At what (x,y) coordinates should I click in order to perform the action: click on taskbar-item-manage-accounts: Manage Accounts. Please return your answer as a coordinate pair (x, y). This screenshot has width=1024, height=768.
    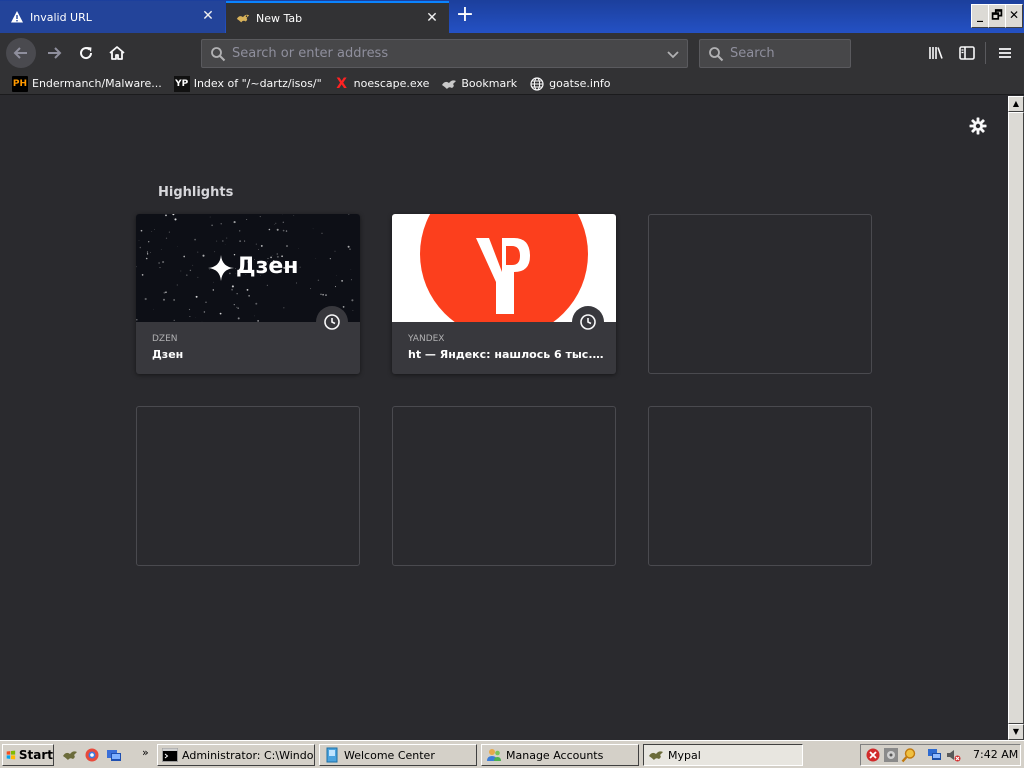
    Looking at the image, I should click on (560, 755).